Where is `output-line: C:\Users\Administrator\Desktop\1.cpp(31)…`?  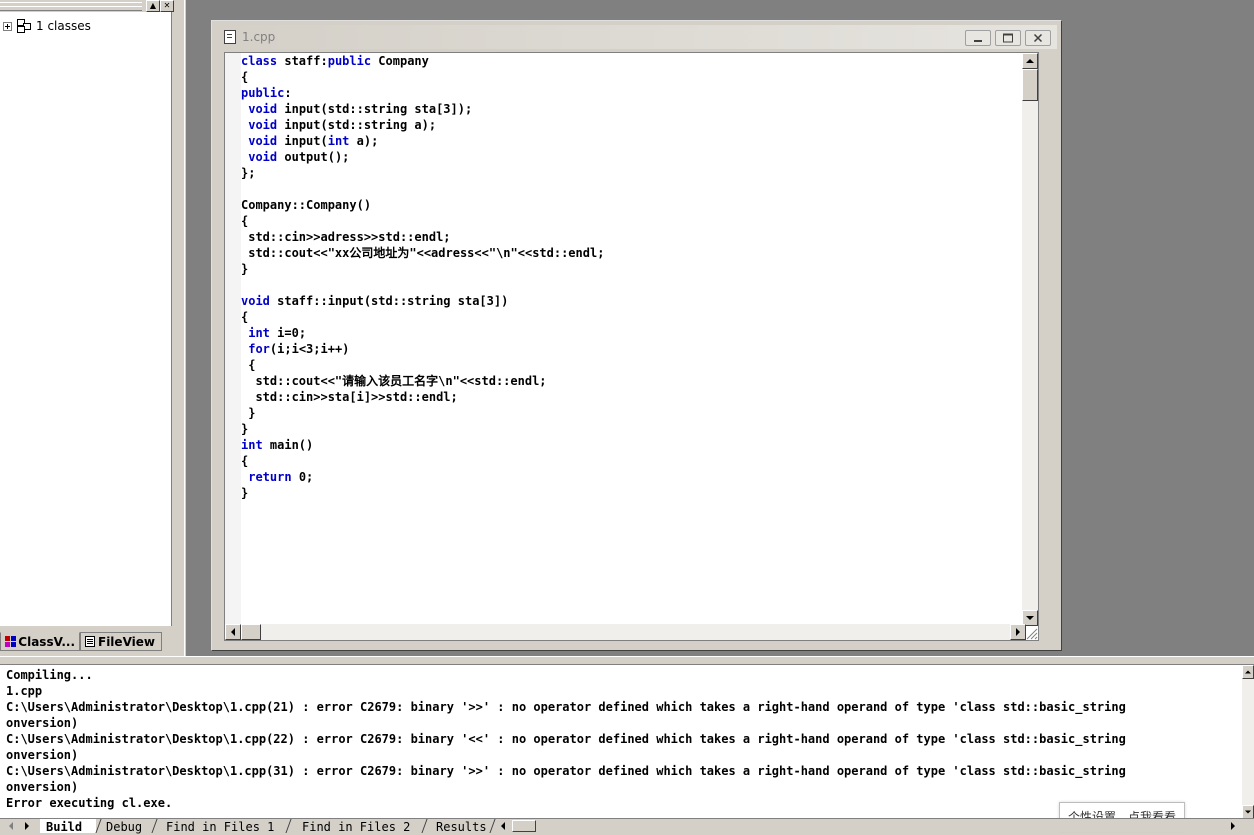 output-line: C:\Users\Administrator\Desktop\1.cpp(31)… is located at coordinates (566, 771).